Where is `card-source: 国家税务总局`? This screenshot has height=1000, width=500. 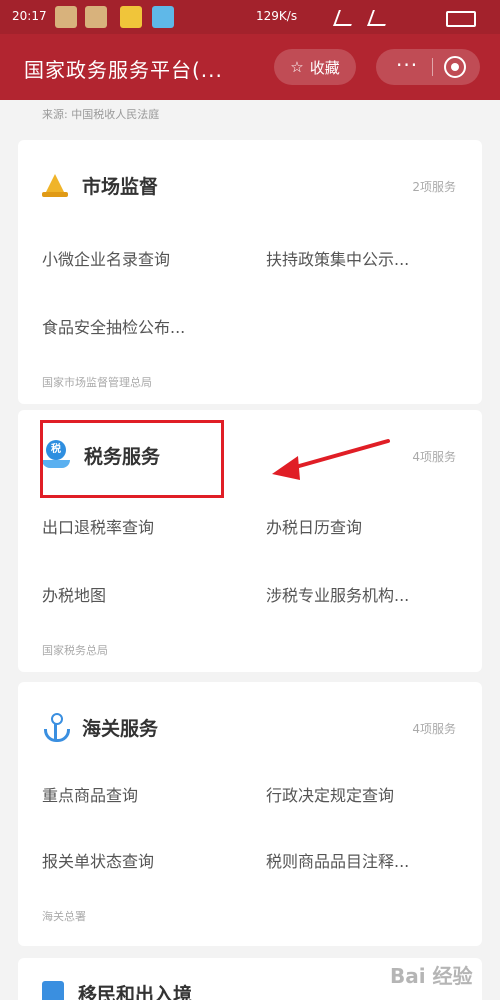 card-source: 国家税务总局 is located at coordinates (75, 650).